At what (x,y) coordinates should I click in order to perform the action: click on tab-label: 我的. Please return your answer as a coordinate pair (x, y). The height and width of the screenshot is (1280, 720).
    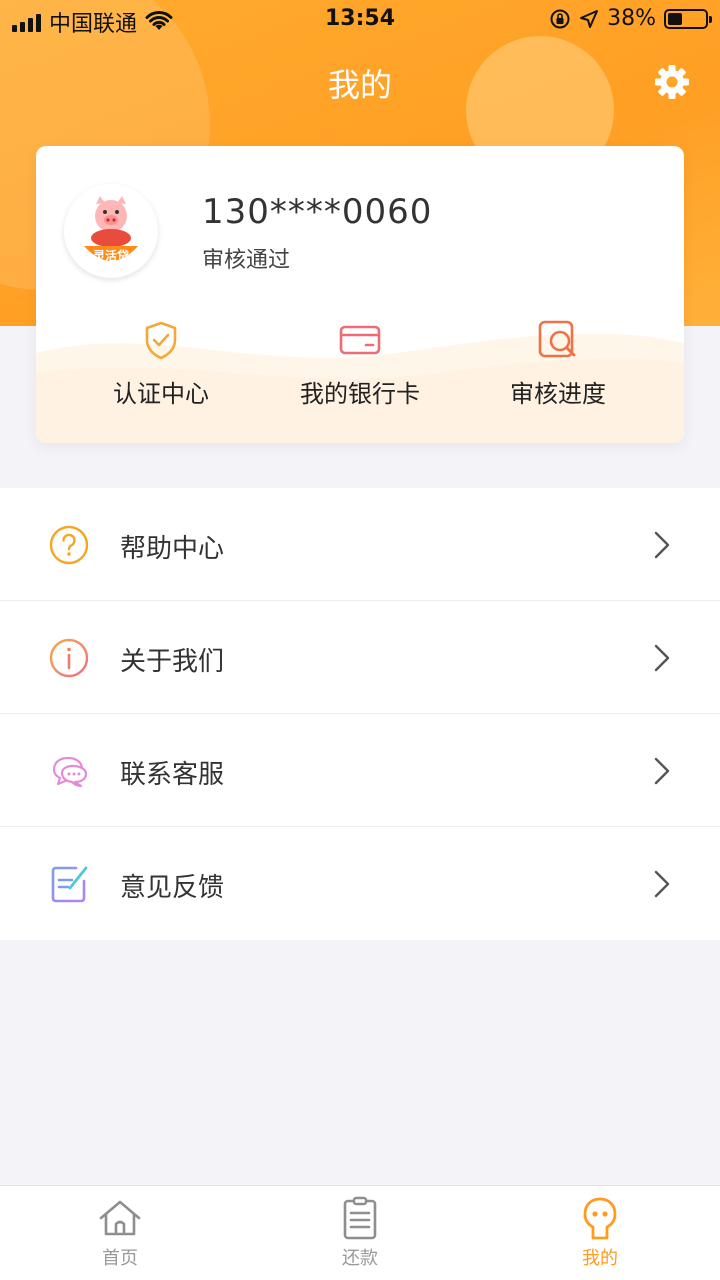
    Looking at the image, I should click on (600, 1258).